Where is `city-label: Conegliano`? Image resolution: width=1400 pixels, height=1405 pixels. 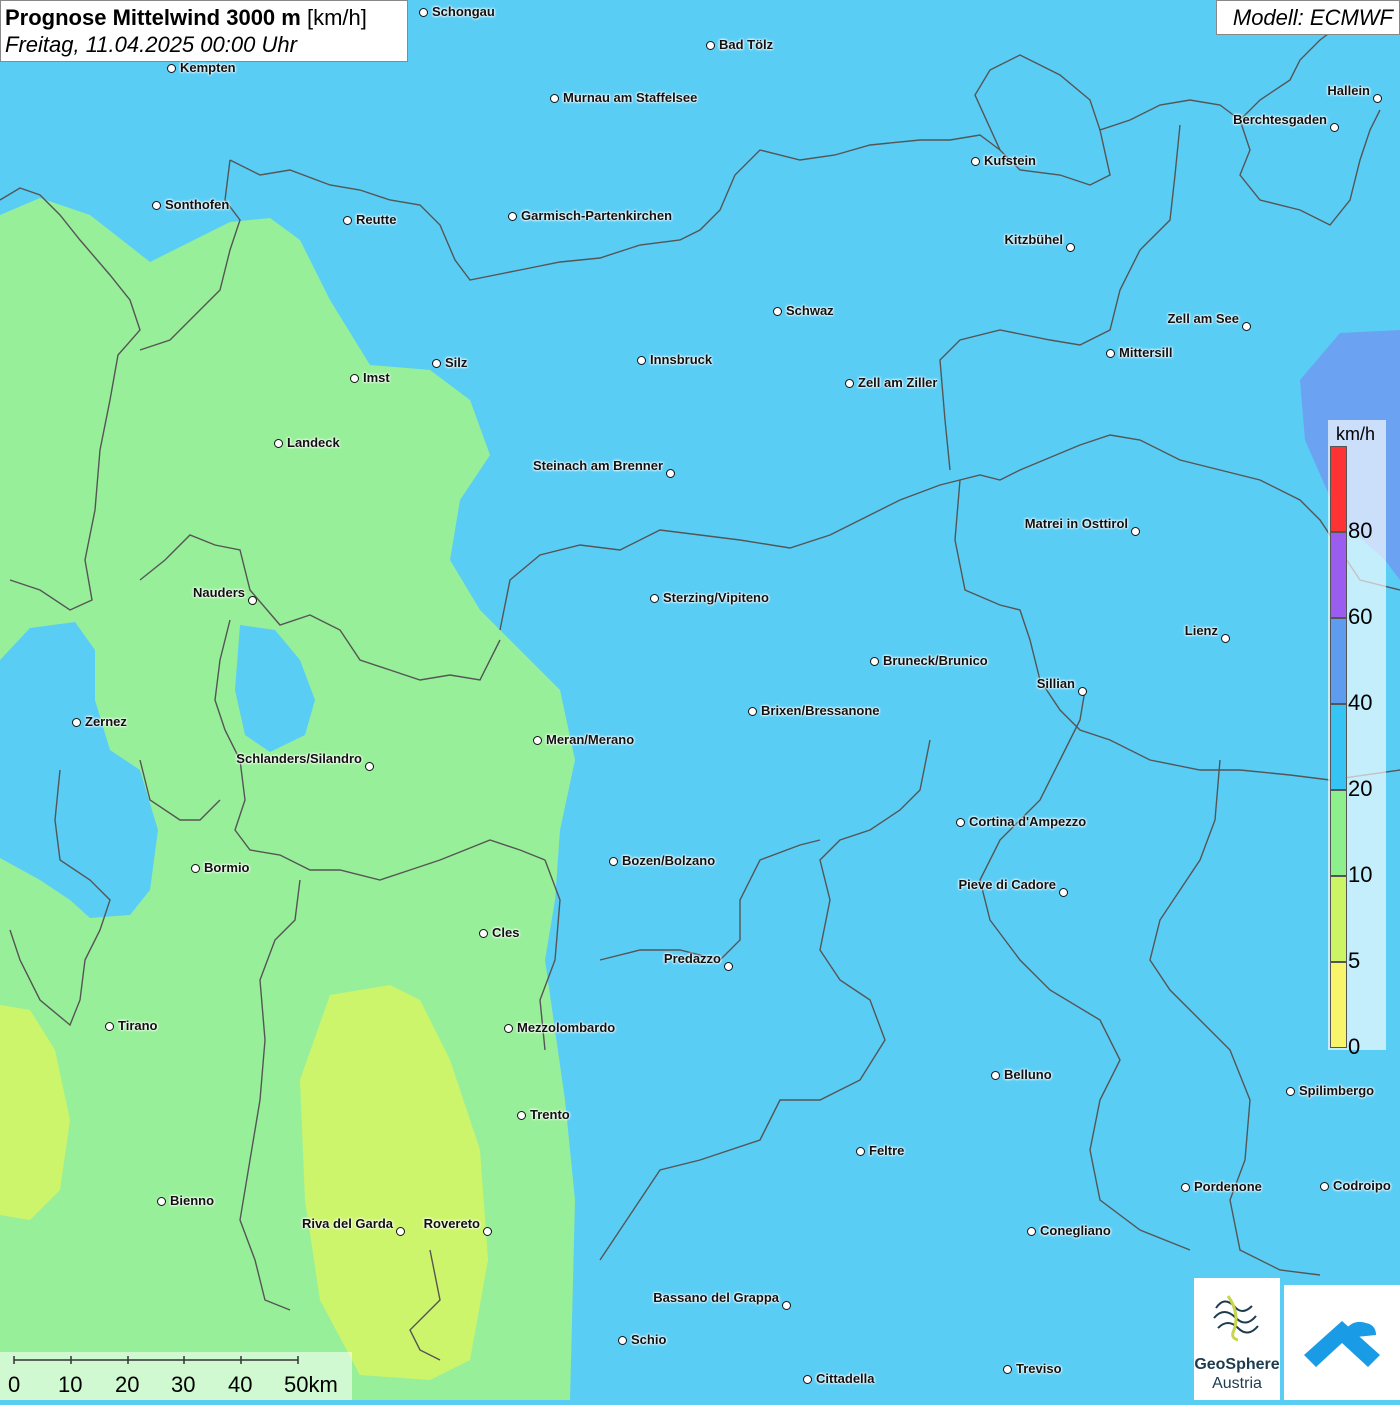
city-label: Conegliano is located at coordinates (1075, 1230).